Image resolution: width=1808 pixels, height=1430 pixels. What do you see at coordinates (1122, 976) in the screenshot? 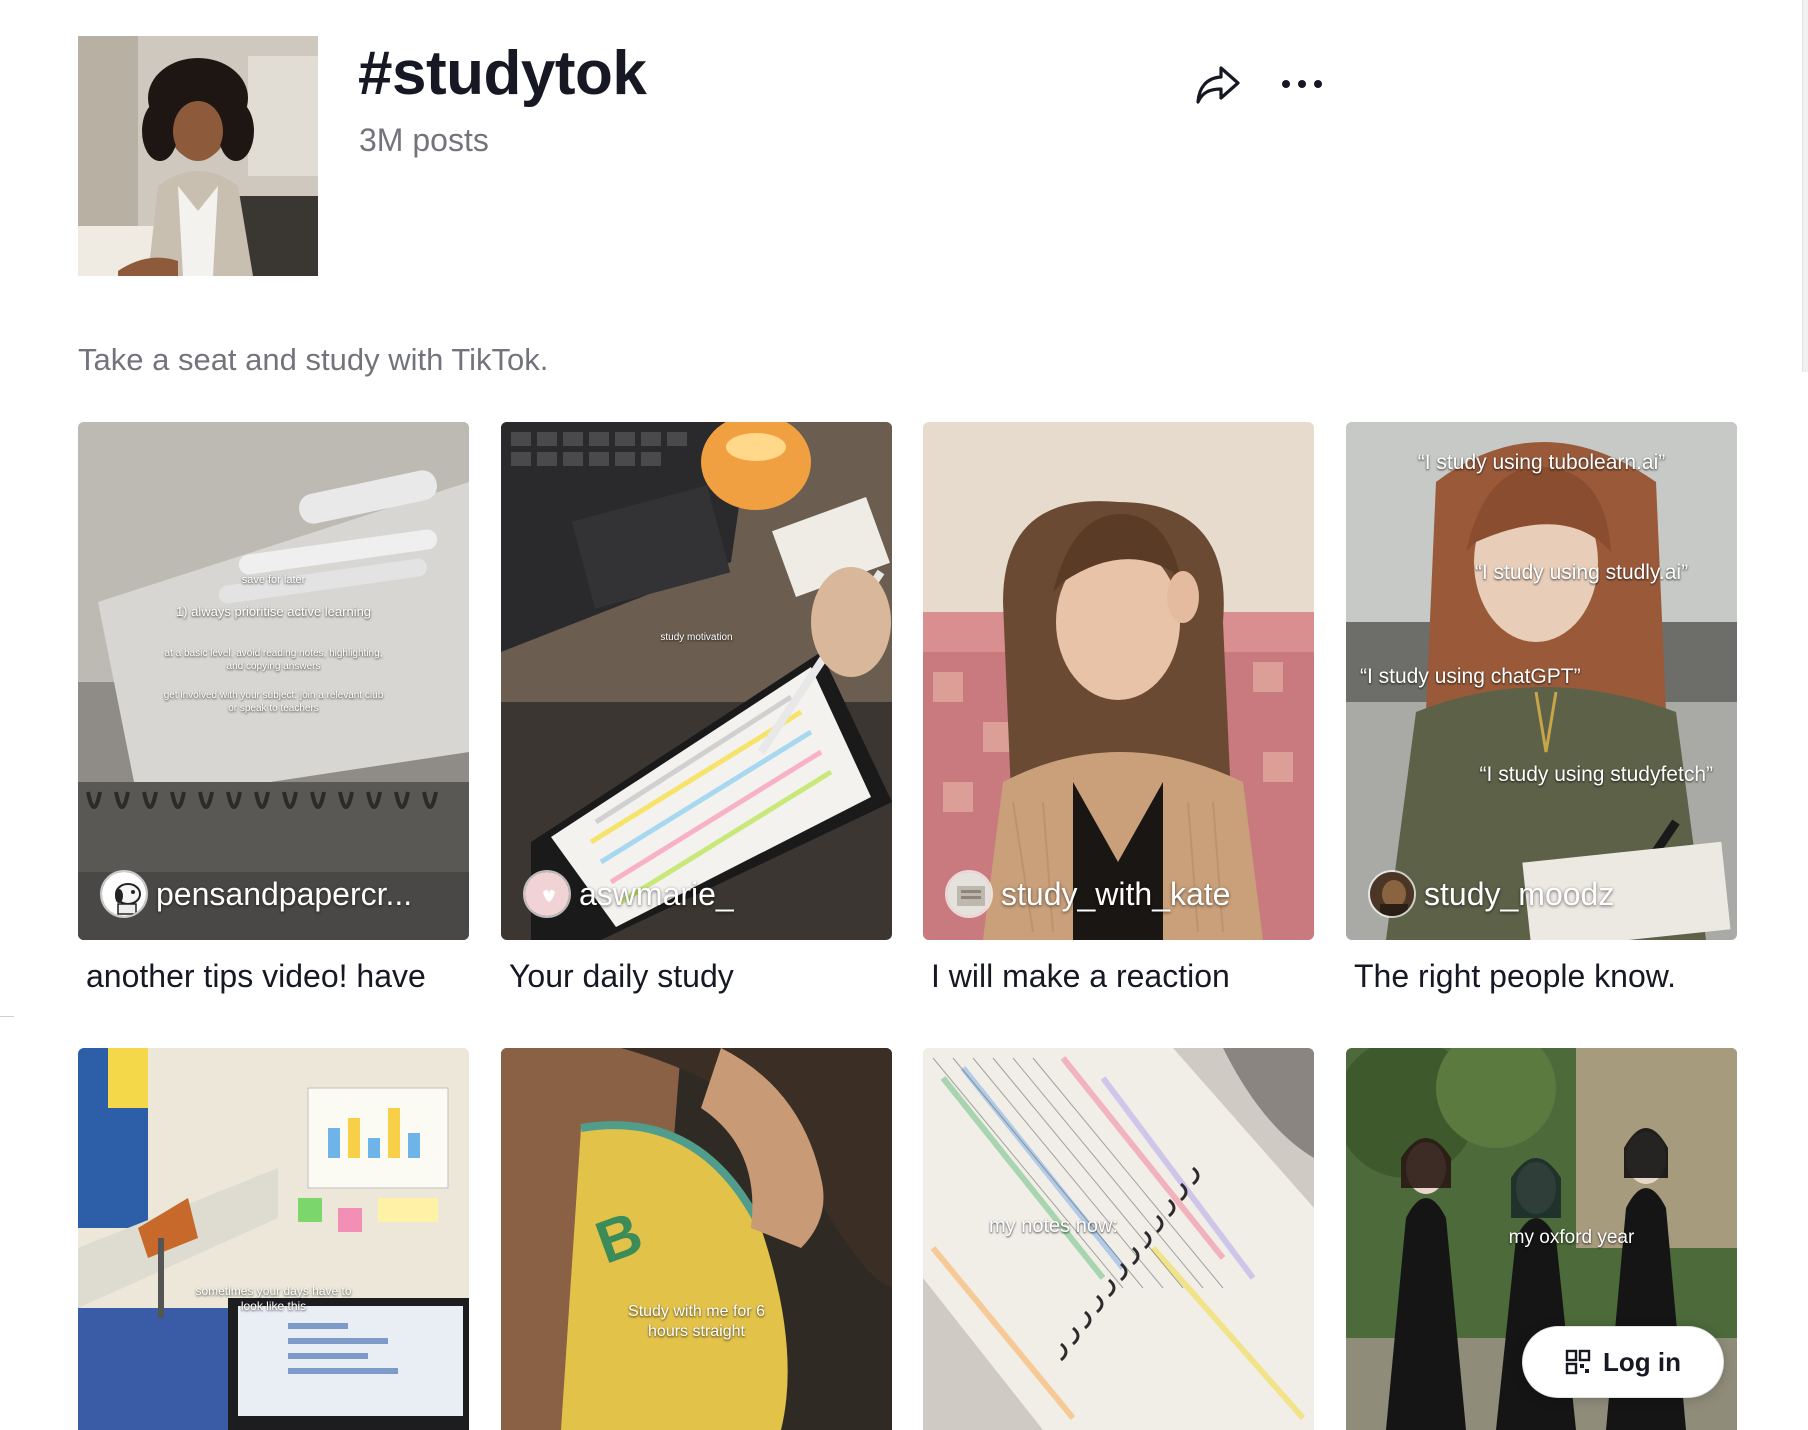
I see `video-caption: I will make a reaction` at bounding box center [1122, 976].